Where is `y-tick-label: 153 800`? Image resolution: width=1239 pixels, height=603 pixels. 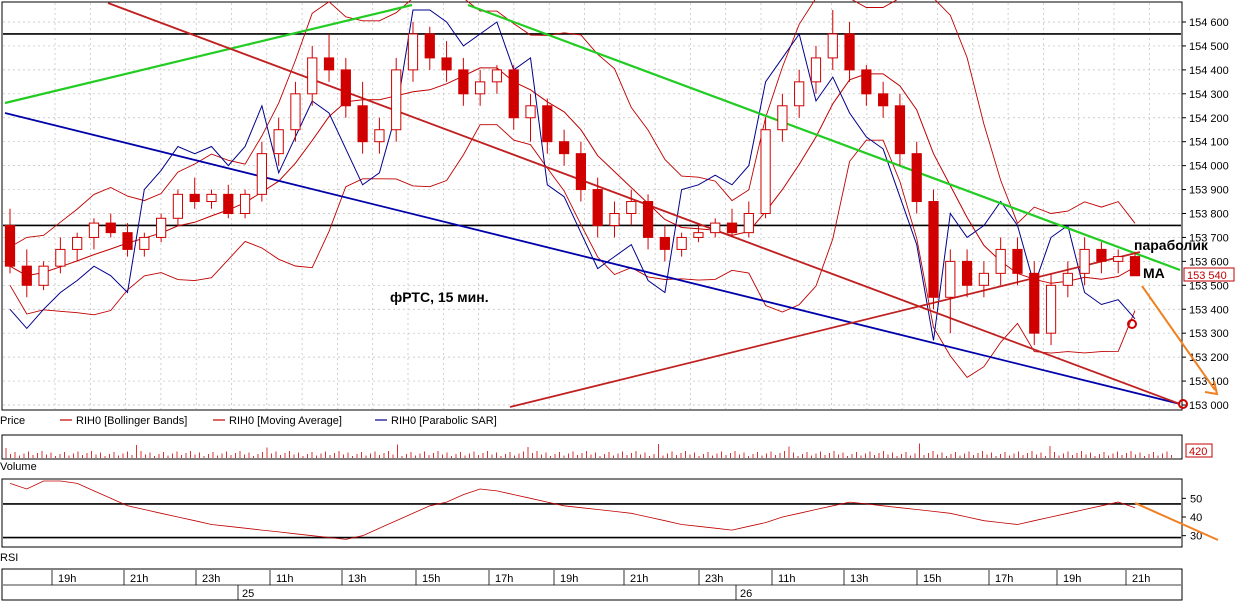
y-tick-label: 153 800 is located at coordinates (1209, 215).